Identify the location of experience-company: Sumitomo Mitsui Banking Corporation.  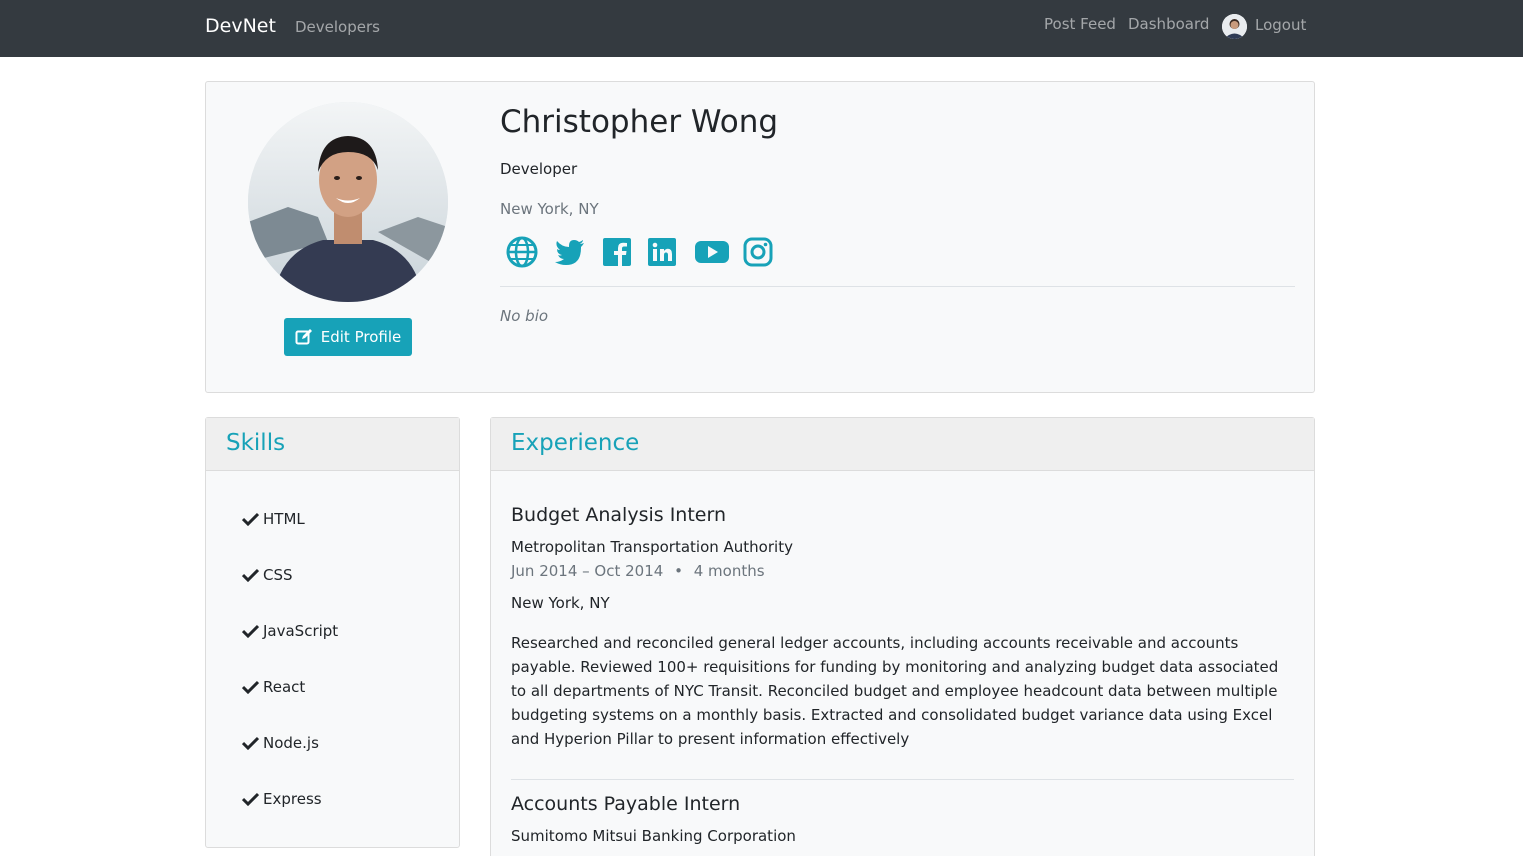
(653, 836).